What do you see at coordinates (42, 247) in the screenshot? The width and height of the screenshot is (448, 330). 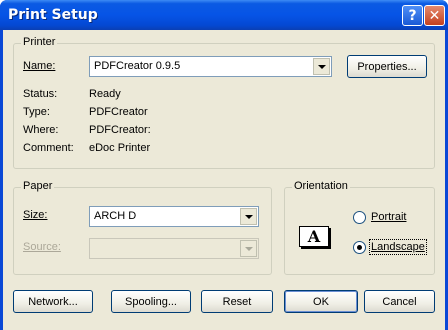 I see `paper-source-label: Source:` at bounding box center [42, 247].